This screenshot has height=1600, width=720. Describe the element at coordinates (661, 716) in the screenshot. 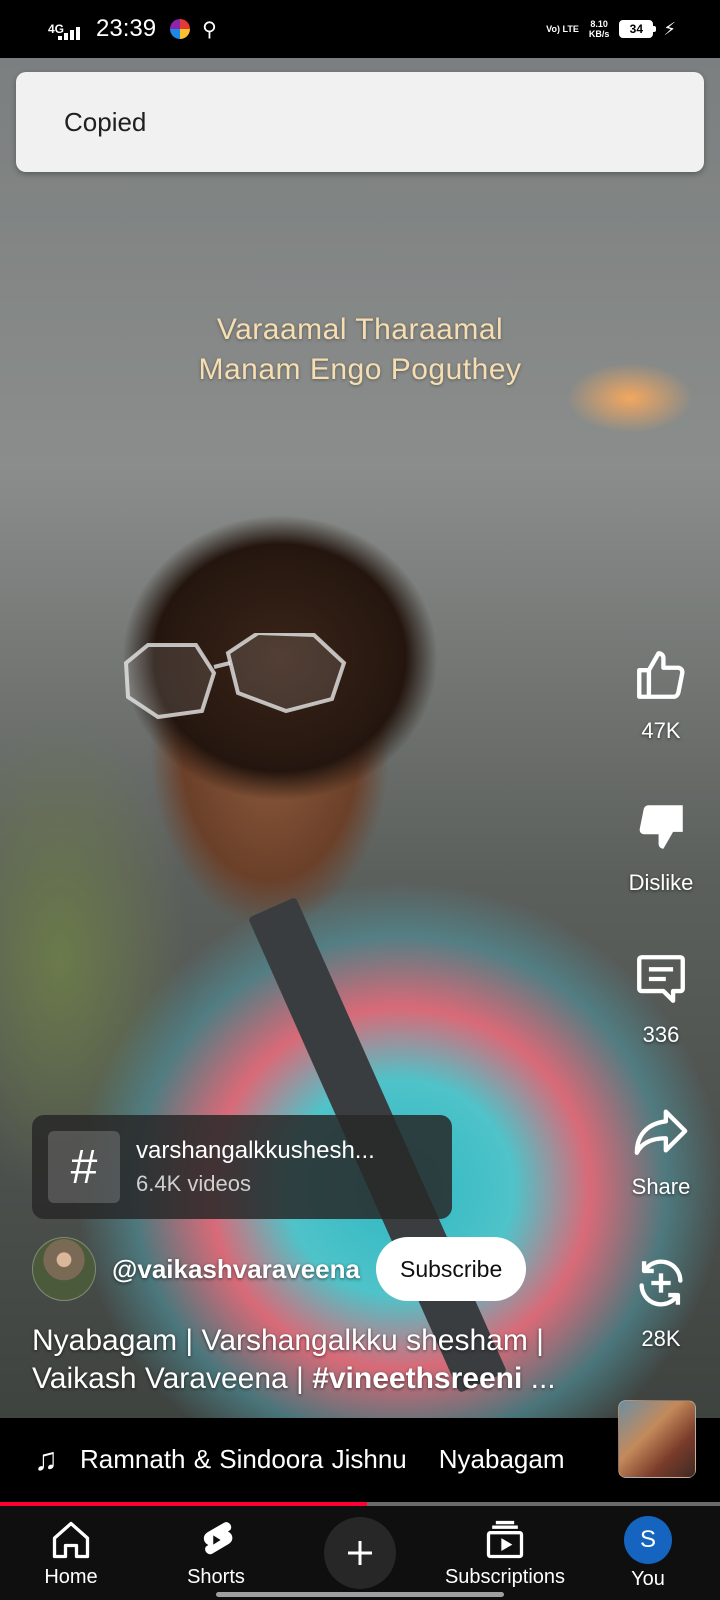

I see `like-button: 47K` at that location.